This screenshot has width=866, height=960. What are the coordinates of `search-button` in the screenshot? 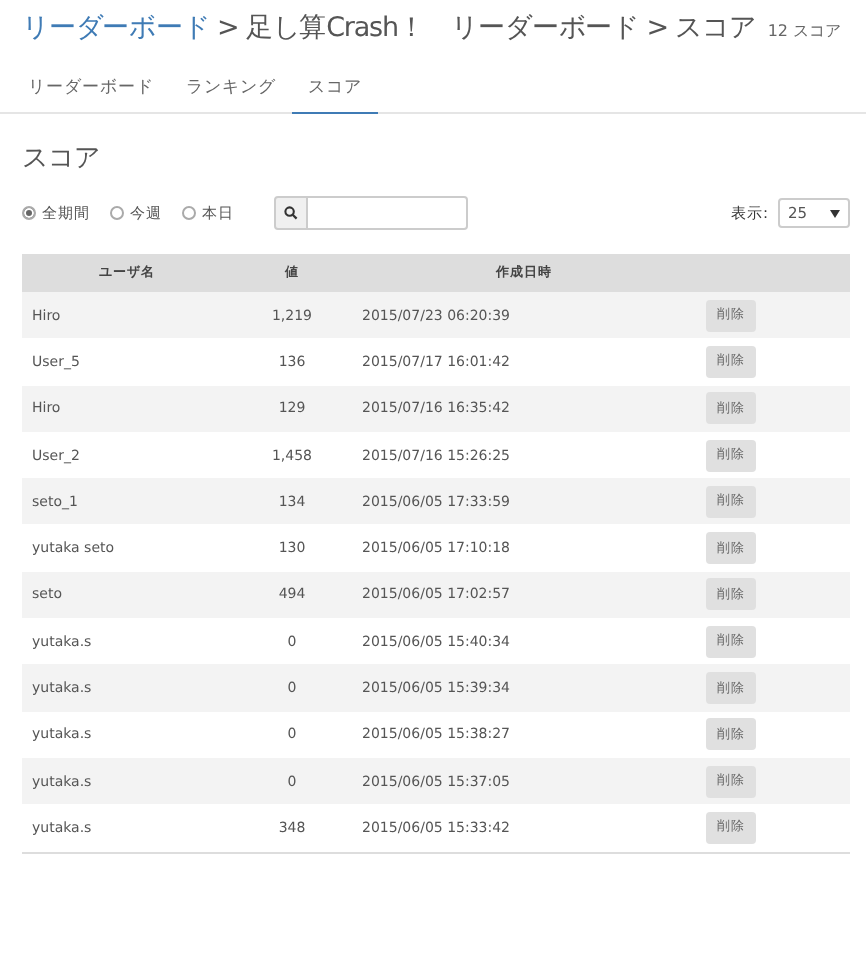 It's located at (291, 213).